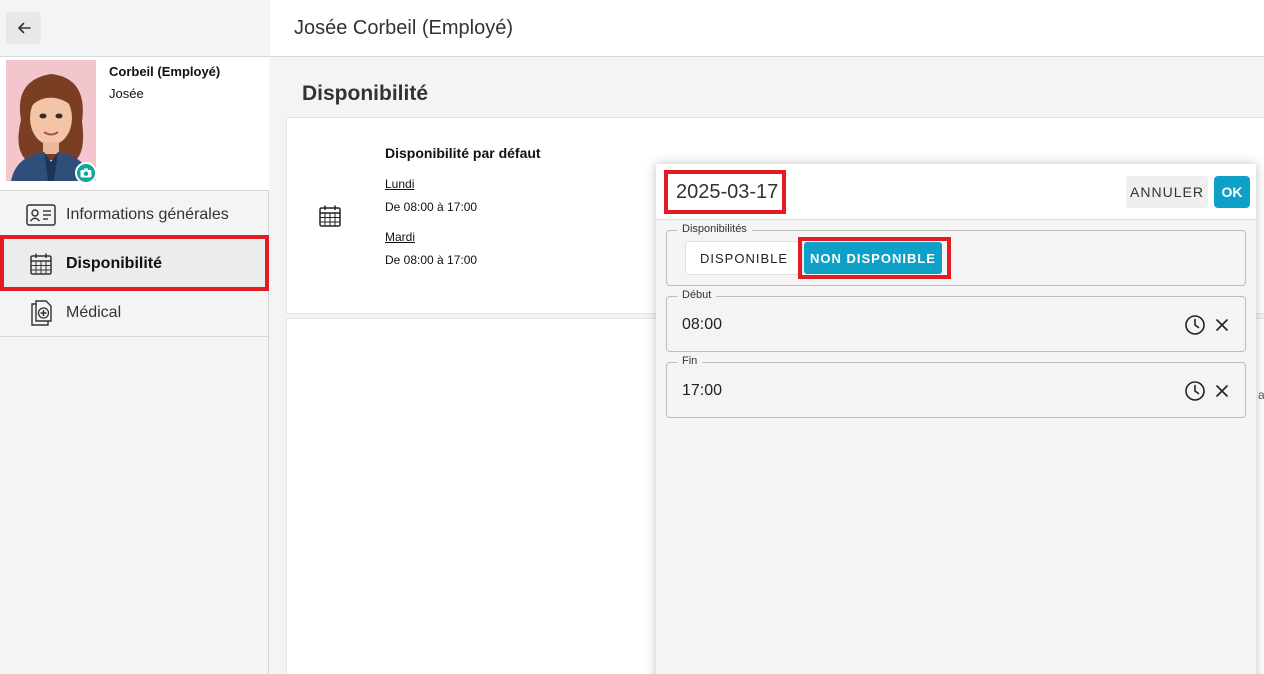 This screenshot has height=674, width=1264. I want to click on sidebar-item-informations-generales: Informations générales, so click(134, 215).